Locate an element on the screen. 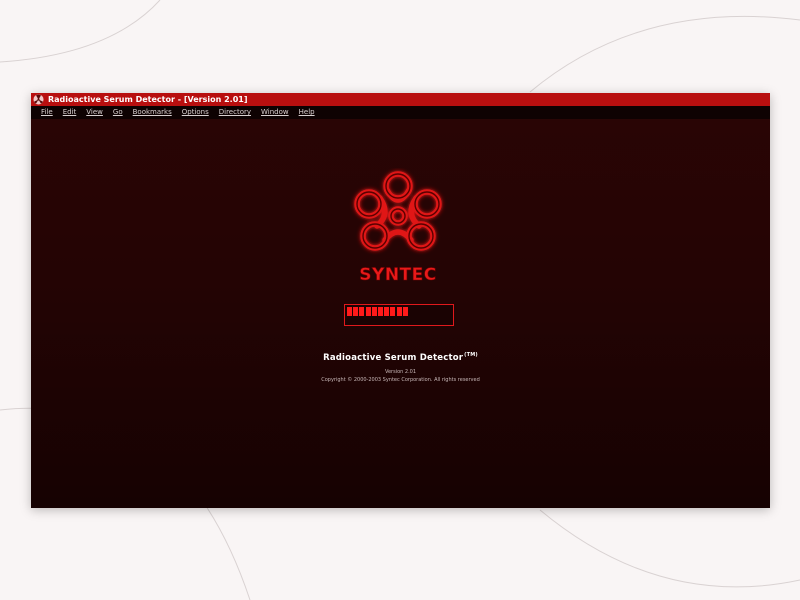 The height and width of the screenshot is (600, 800). syntec-logo: SYNTEC is located at coordinates (398, 227).